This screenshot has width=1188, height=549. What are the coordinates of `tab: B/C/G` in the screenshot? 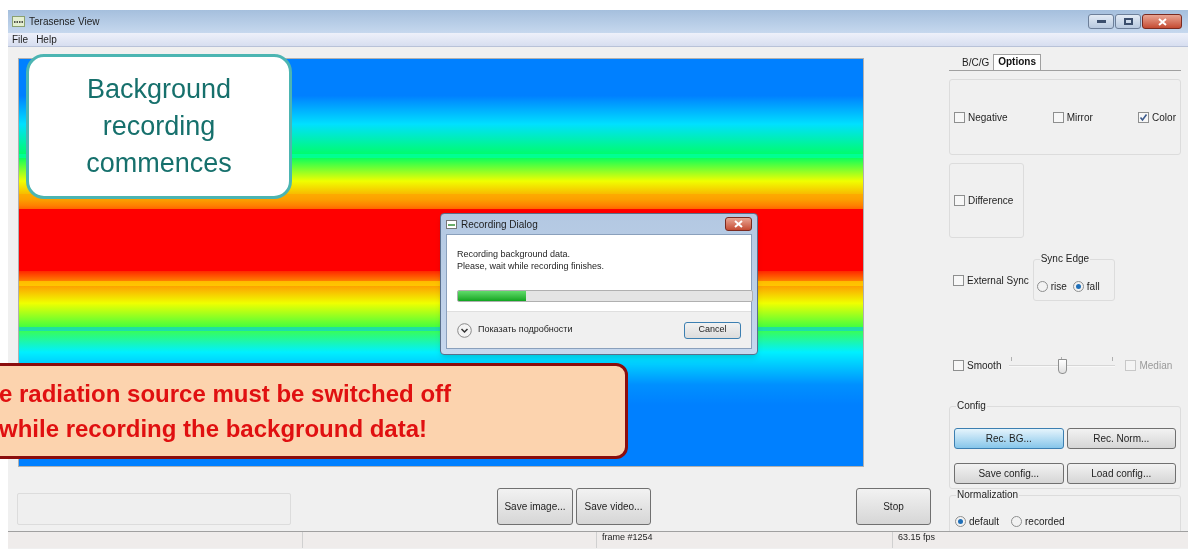 It's located at (976, 63).